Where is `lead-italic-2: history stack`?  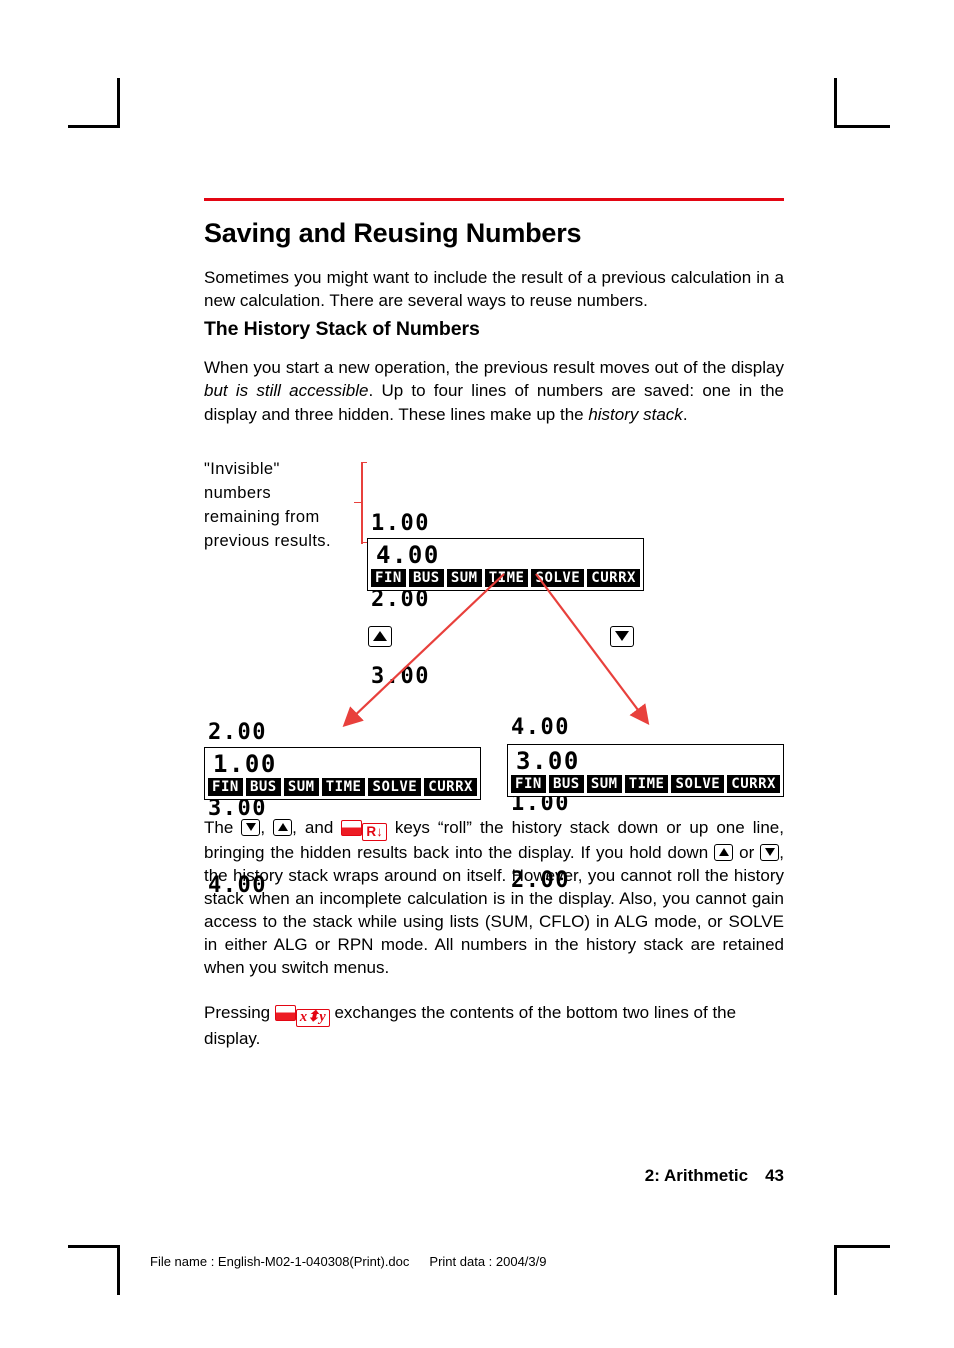 lead-italic-2: history stack is located at coordinates (635, 414).